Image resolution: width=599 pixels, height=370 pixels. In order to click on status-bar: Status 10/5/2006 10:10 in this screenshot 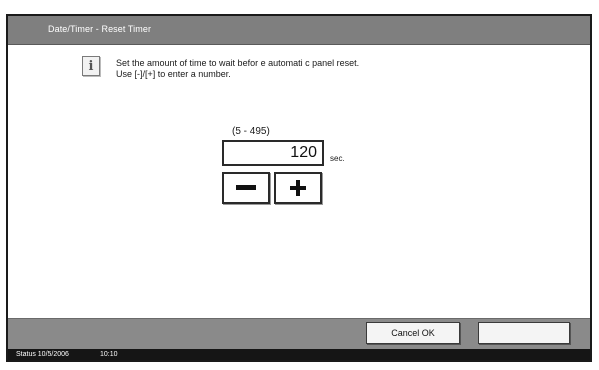, I will do `click(299, 354)`.